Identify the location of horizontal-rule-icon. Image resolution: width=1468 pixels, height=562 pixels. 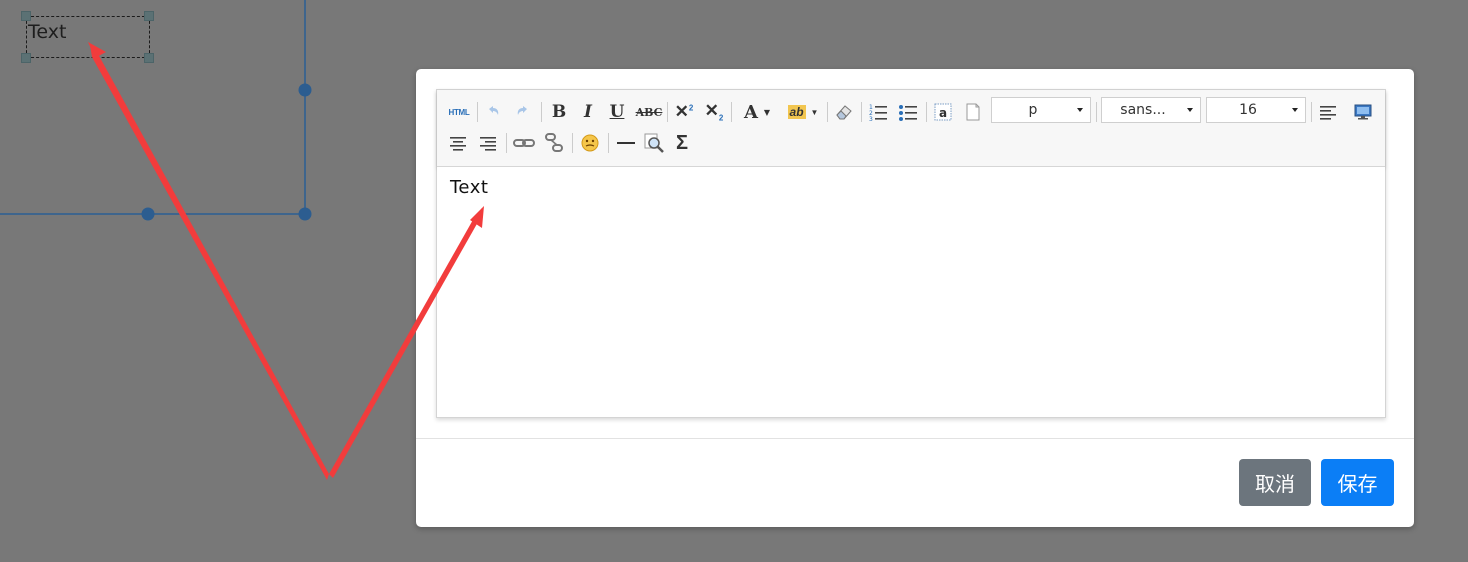
(626, 143).